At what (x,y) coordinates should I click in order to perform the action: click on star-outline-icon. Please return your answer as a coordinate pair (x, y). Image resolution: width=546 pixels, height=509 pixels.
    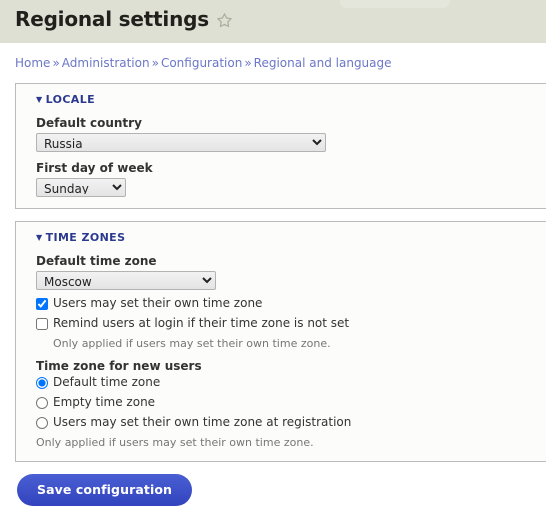
    Looking at the image, I should click on (224, 20).